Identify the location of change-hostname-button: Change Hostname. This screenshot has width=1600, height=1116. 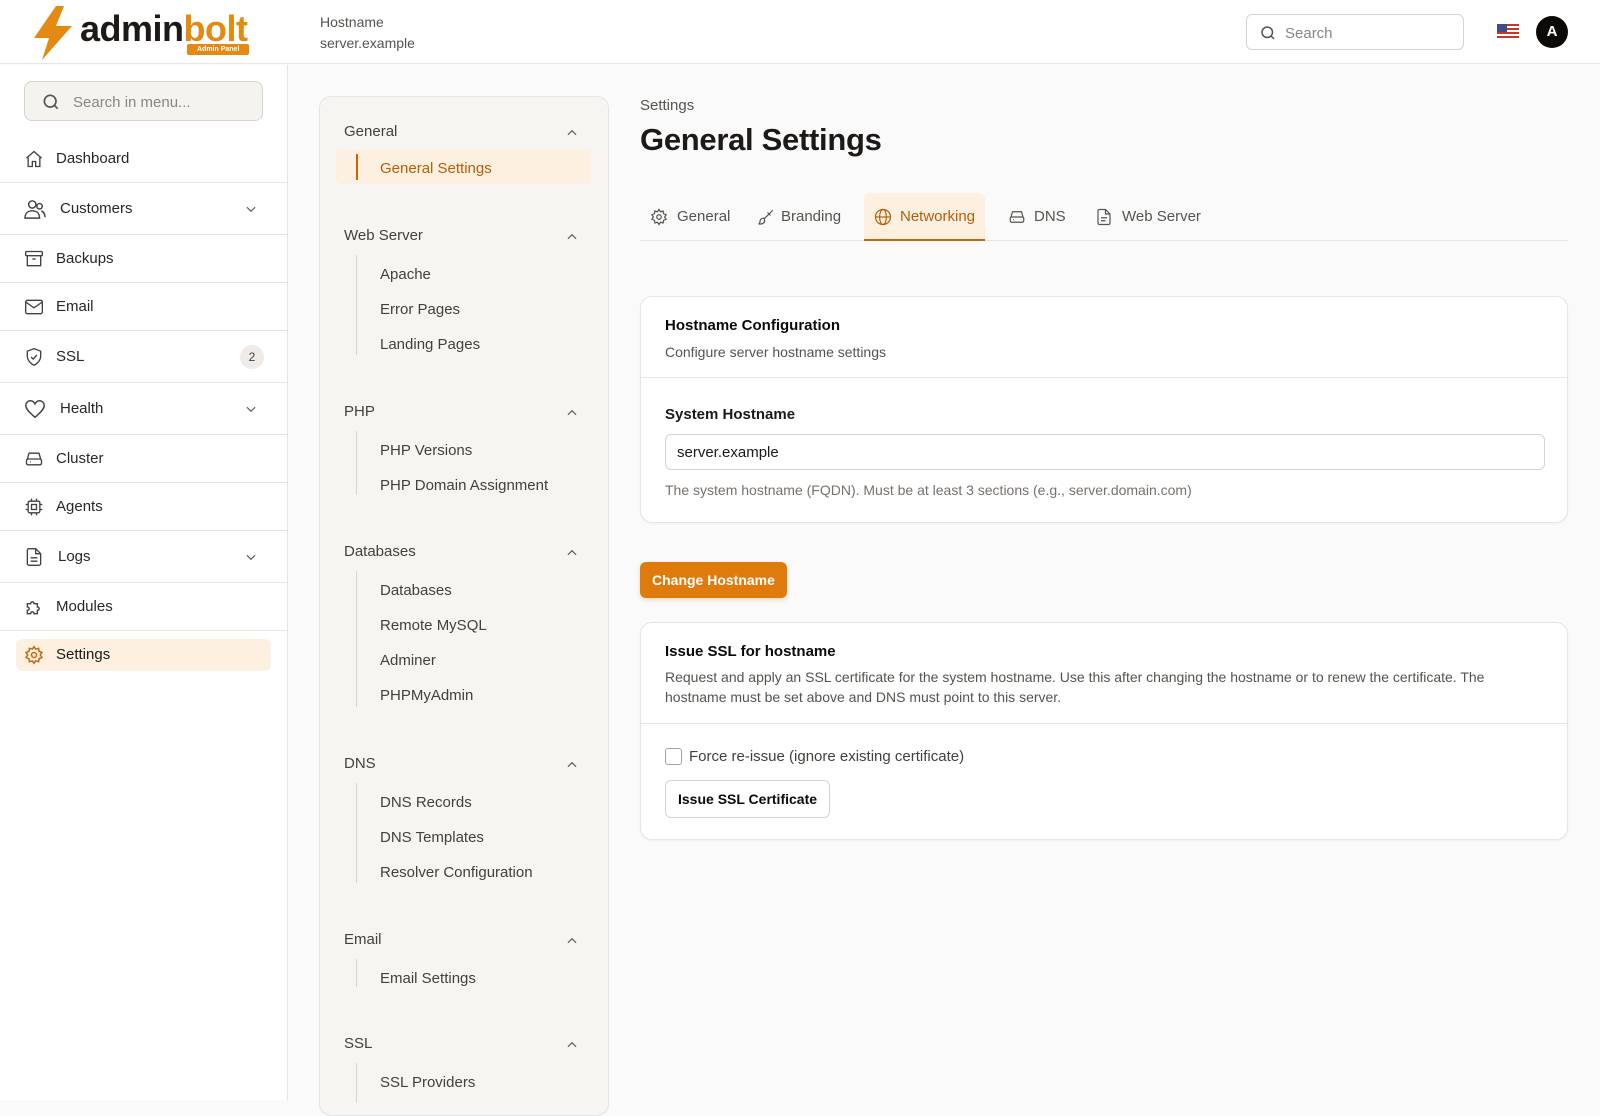
(713, 580).